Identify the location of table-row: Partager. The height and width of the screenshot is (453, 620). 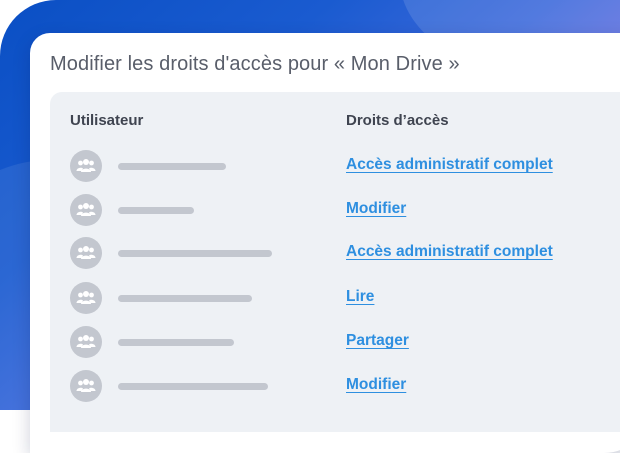
(335, 343).